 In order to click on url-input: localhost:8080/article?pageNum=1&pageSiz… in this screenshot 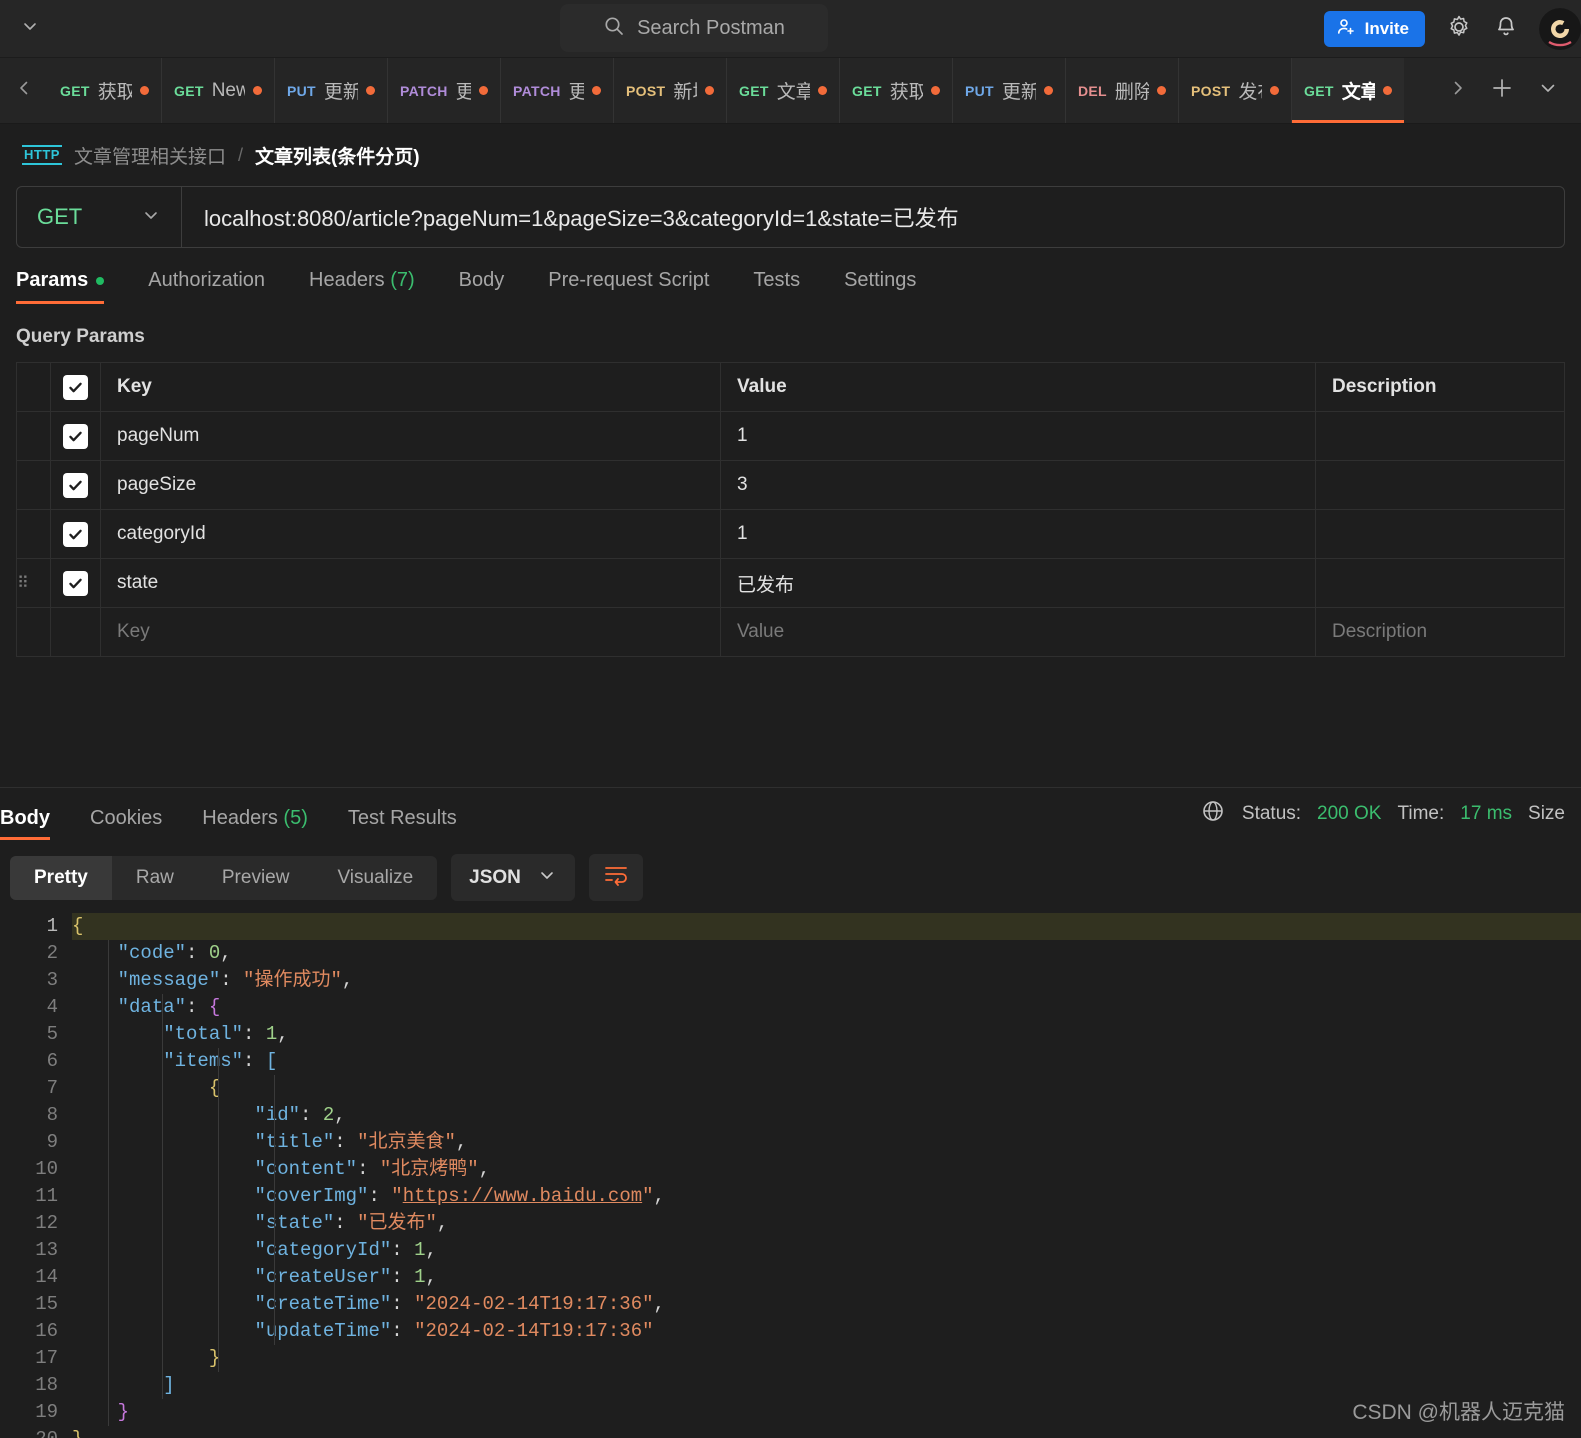, I will do `click(873, 217)`.